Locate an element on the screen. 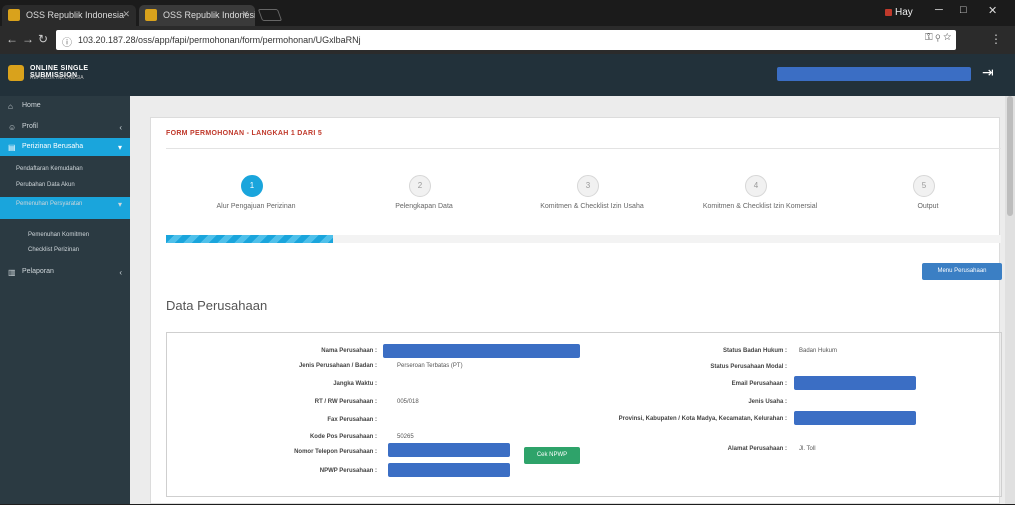 This screenshot has height=505, width=1015. alamat-value: Jl. Toll is located at coordinates (807, 449).